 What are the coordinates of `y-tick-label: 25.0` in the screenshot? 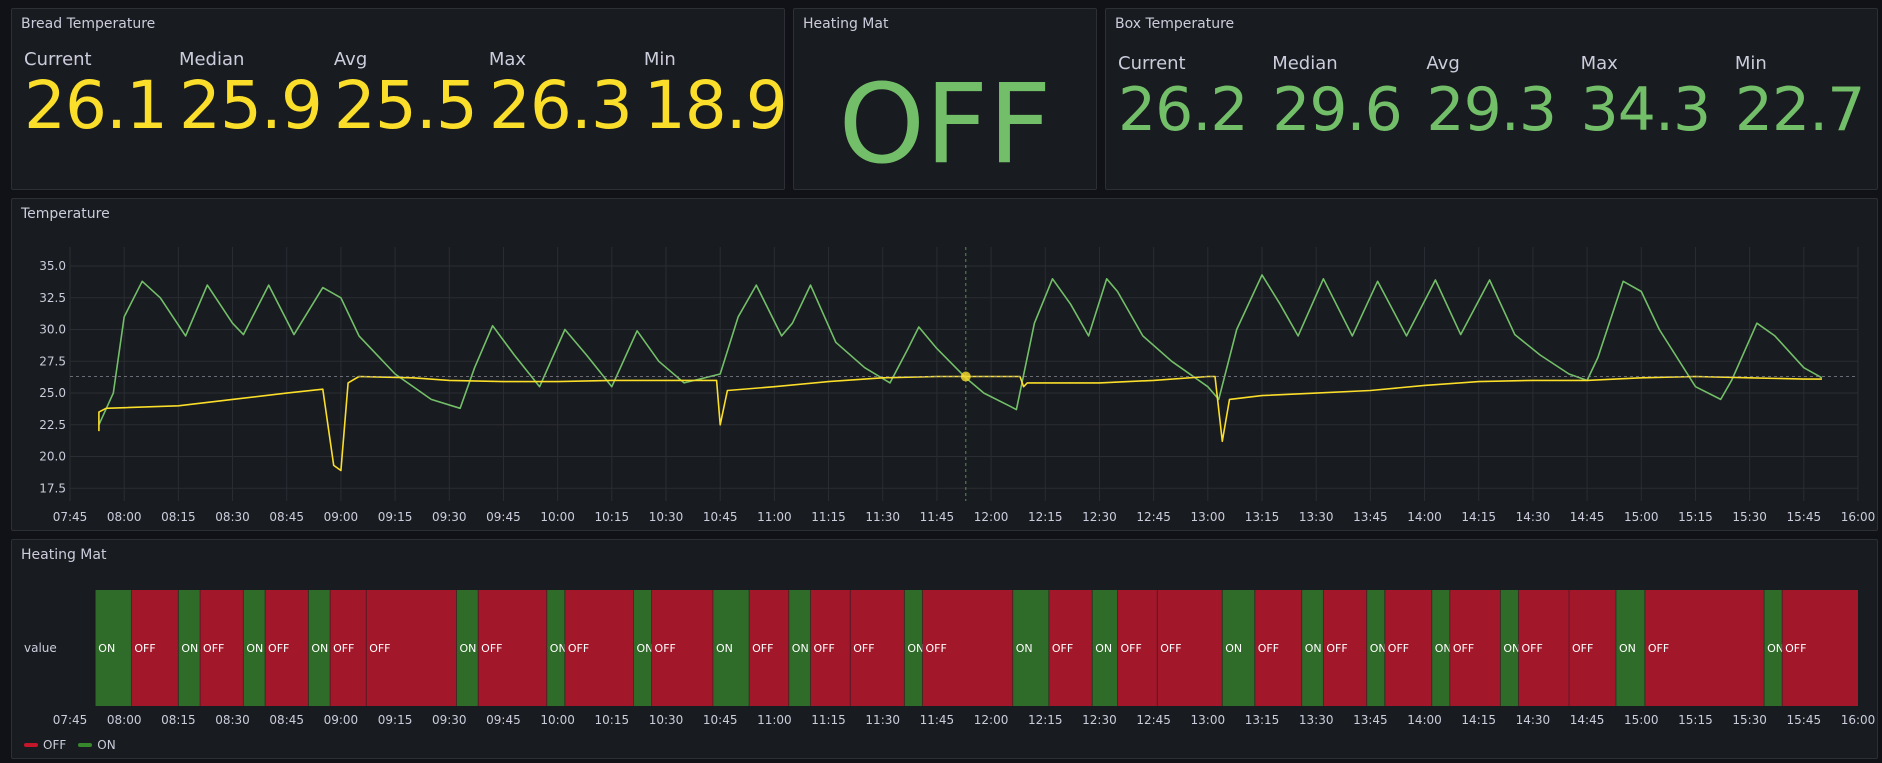 It's located at (52, 393).